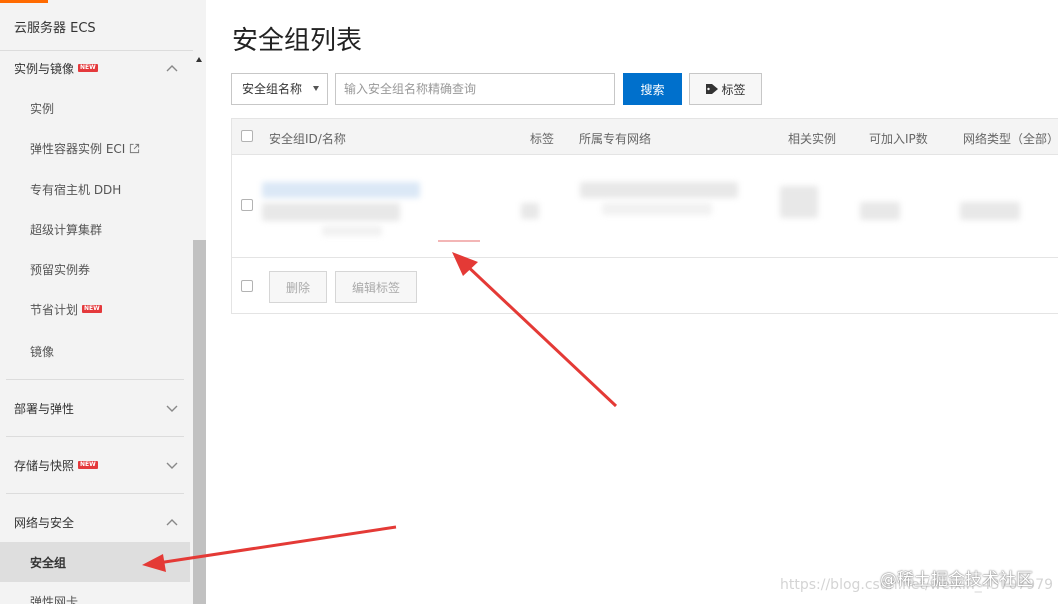  Describe the element at coordinates (44, 68) in the screenshot. I see `sidebar-section-label: 实例与镜像` at that location.